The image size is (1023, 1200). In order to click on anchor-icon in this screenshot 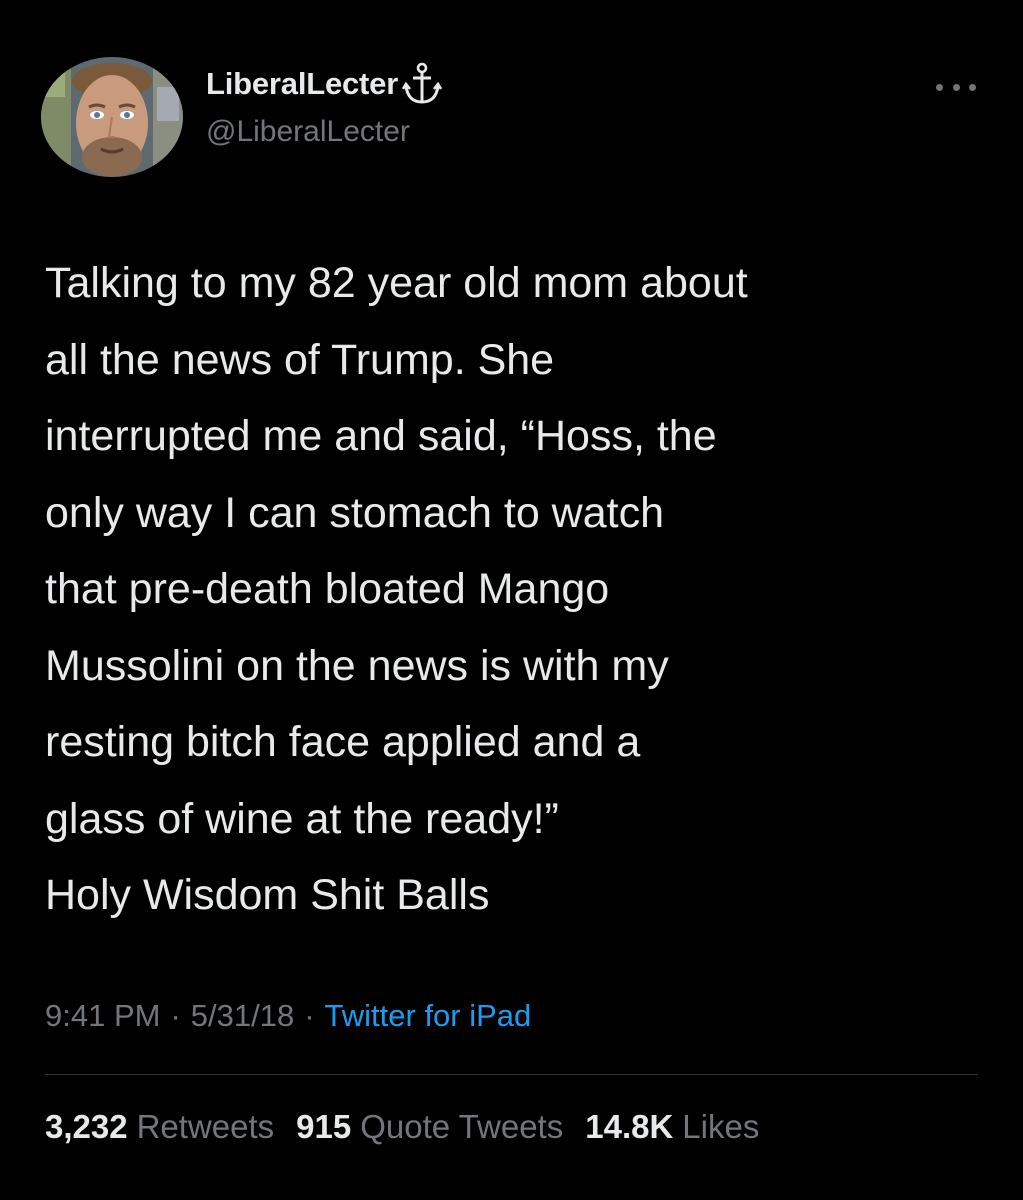, I will do `click(422, 84)`.